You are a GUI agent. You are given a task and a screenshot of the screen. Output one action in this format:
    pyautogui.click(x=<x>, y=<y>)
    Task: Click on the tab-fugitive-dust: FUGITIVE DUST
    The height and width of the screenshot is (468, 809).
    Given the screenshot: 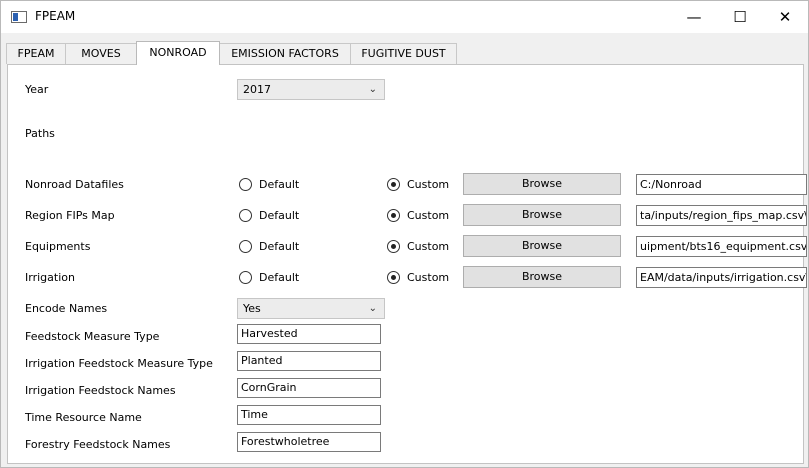 What is the action you would take?
    pyautogui.click(x=403, y=53)
    